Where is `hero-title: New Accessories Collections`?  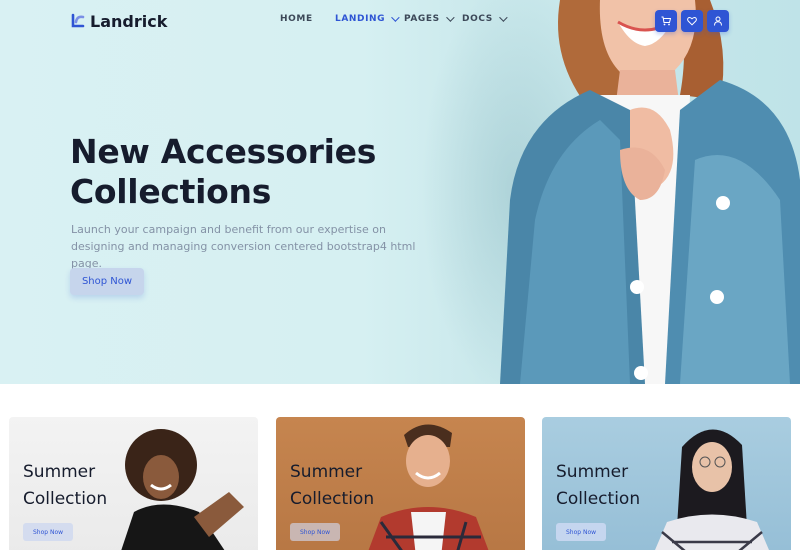 hero-title: New Accessories Collections is located at coordinates (260, 172).